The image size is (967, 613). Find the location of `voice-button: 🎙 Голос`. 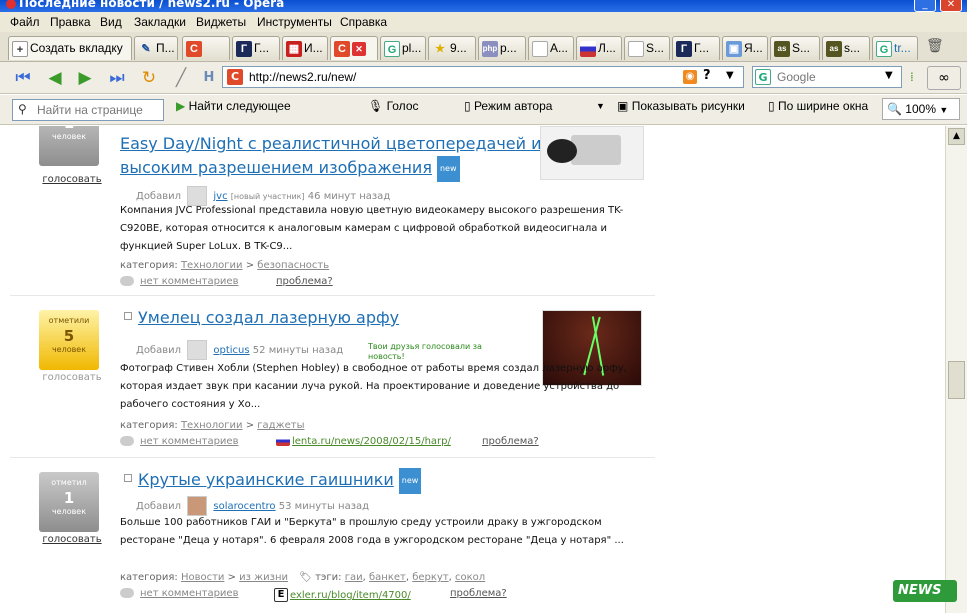

voice-button: 🎙 Голос is located at coordinates (393, 106).